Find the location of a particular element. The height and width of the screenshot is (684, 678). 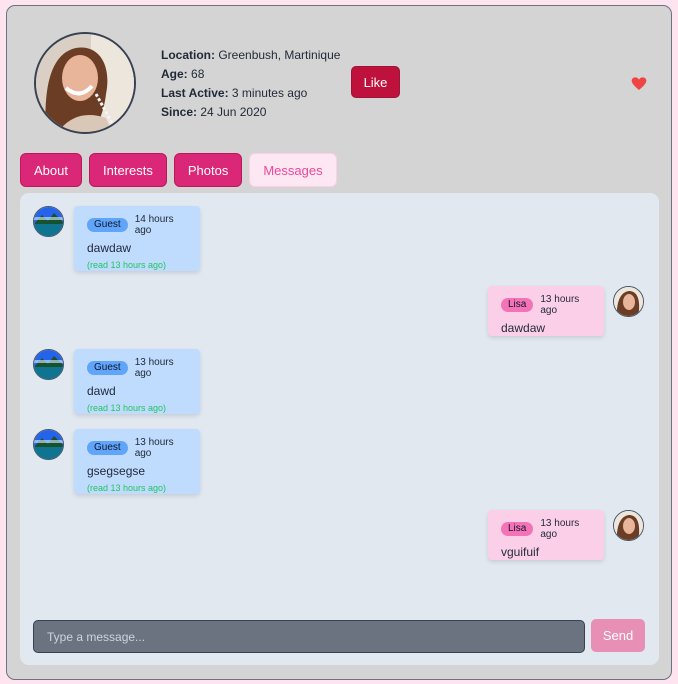

message-time: 14 hours ago is located at coordinates (154, 225).